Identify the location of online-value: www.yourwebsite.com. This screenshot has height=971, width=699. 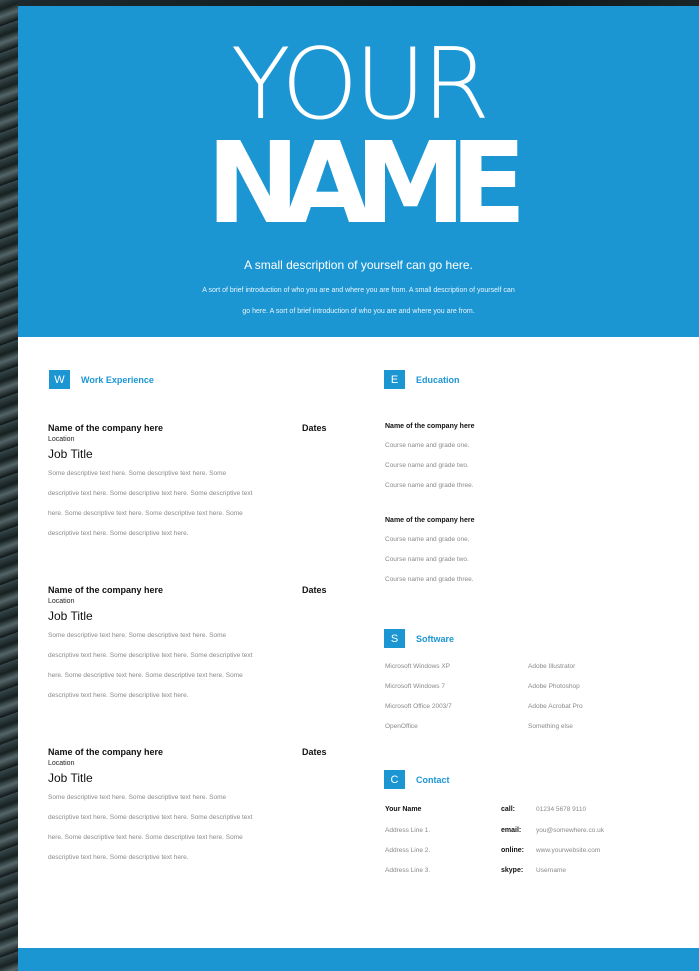
(568, 850).